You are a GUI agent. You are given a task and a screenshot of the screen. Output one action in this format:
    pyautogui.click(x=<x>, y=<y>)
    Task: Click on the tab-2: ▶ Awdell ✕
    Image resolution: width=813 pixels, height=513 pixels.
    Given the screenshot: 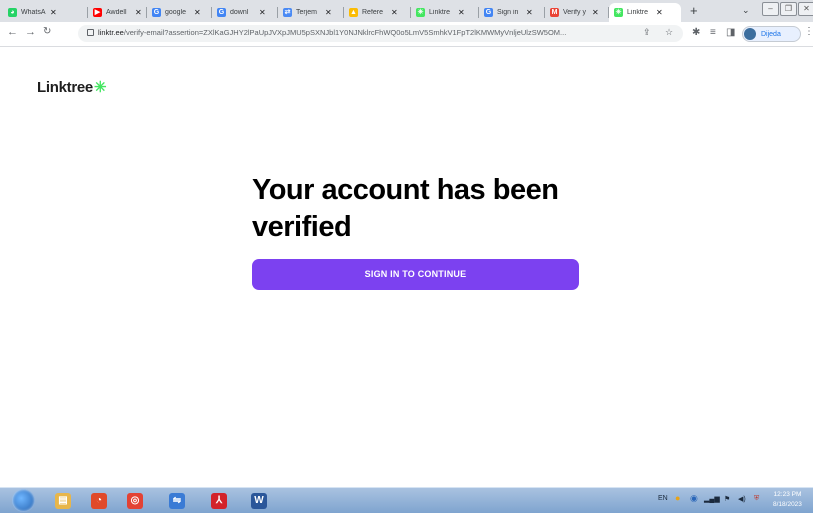 What is the action you would take?
    pyautogui.click(x=117, y=12)
    